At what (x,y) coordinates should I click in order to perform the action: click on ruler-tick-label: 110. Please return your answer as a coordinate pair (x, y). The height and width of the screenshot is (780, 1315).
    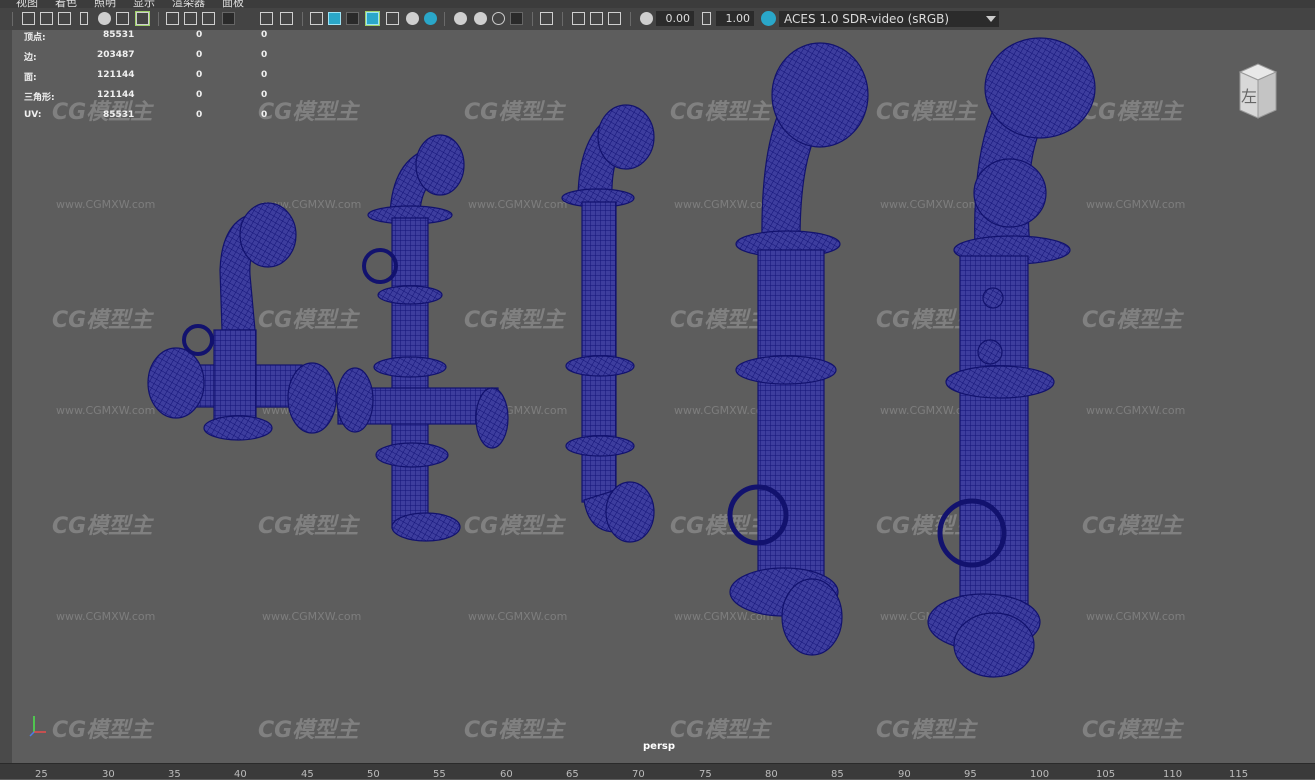
    Looking at the image, I should click on (1173, 774).